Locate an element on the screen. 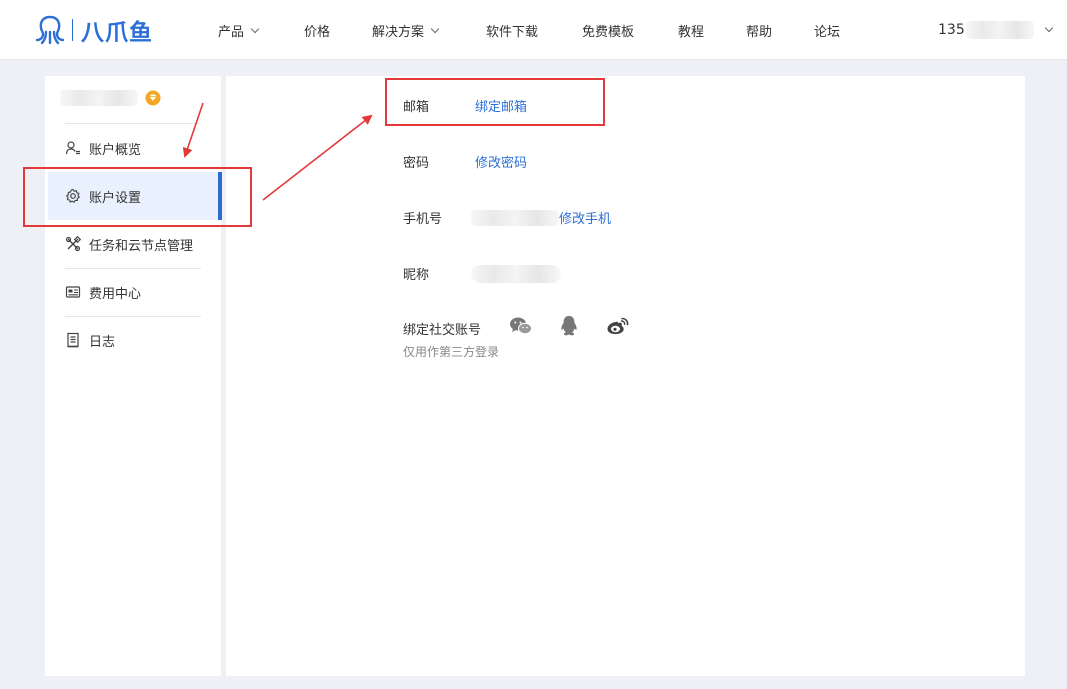 This screenshot has width=1067, height=689. password-label: 密码 is located at coordinates (416, 163).